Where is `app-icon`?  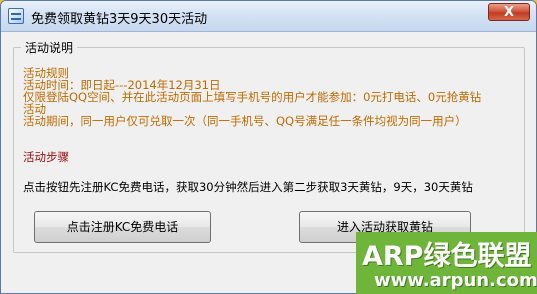 app-icon is located at coordinates (16, 16).